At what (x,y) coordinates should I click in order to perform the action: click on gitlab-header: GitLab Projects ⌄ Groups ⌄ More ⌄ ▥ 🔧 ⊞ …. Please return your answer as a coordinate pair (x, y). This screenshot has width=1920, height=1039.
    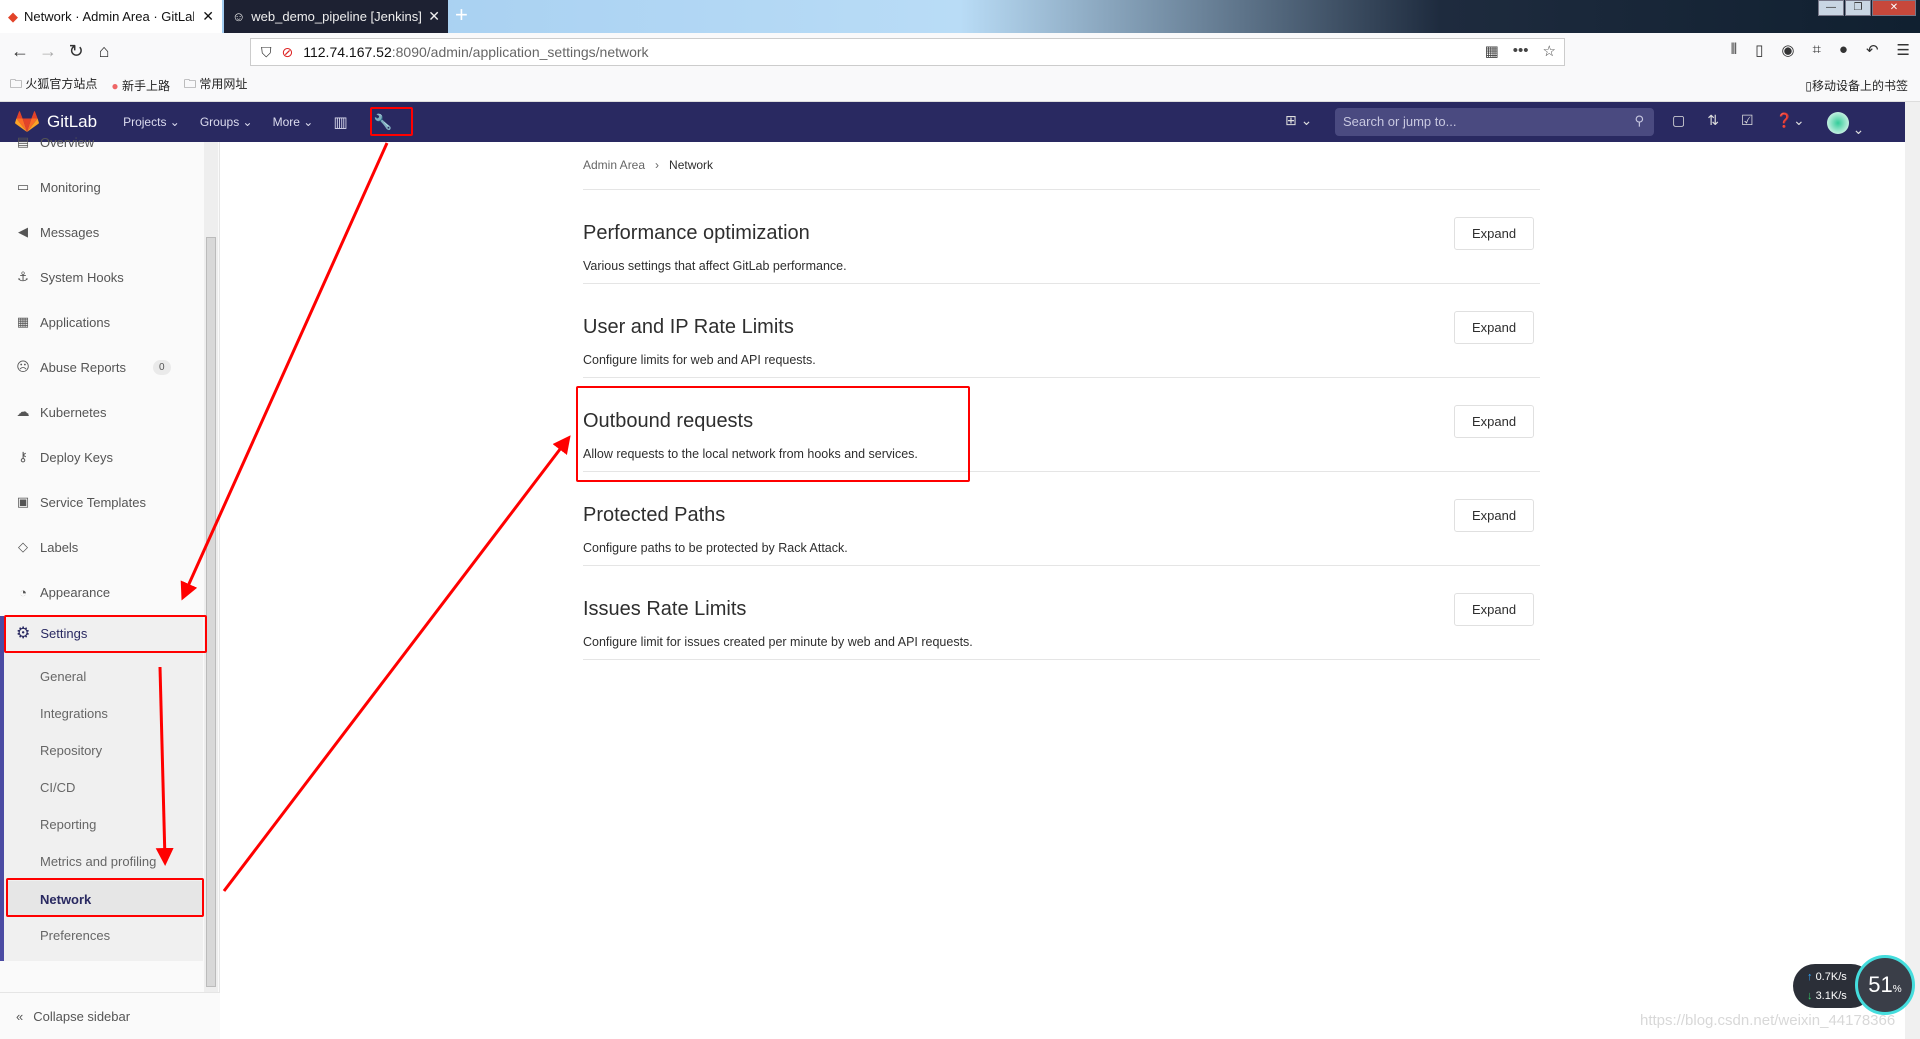
    Looking at the image, I should click on (952, 122).